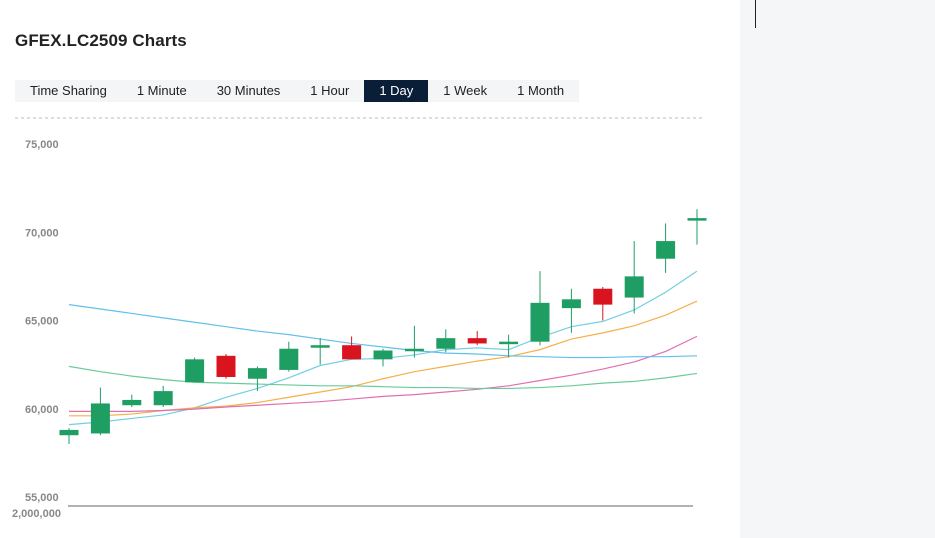 The image size is (935, 538). Describe the element at coordinates (755, 14) in the screenshot. I see `text-cursor` at that location.